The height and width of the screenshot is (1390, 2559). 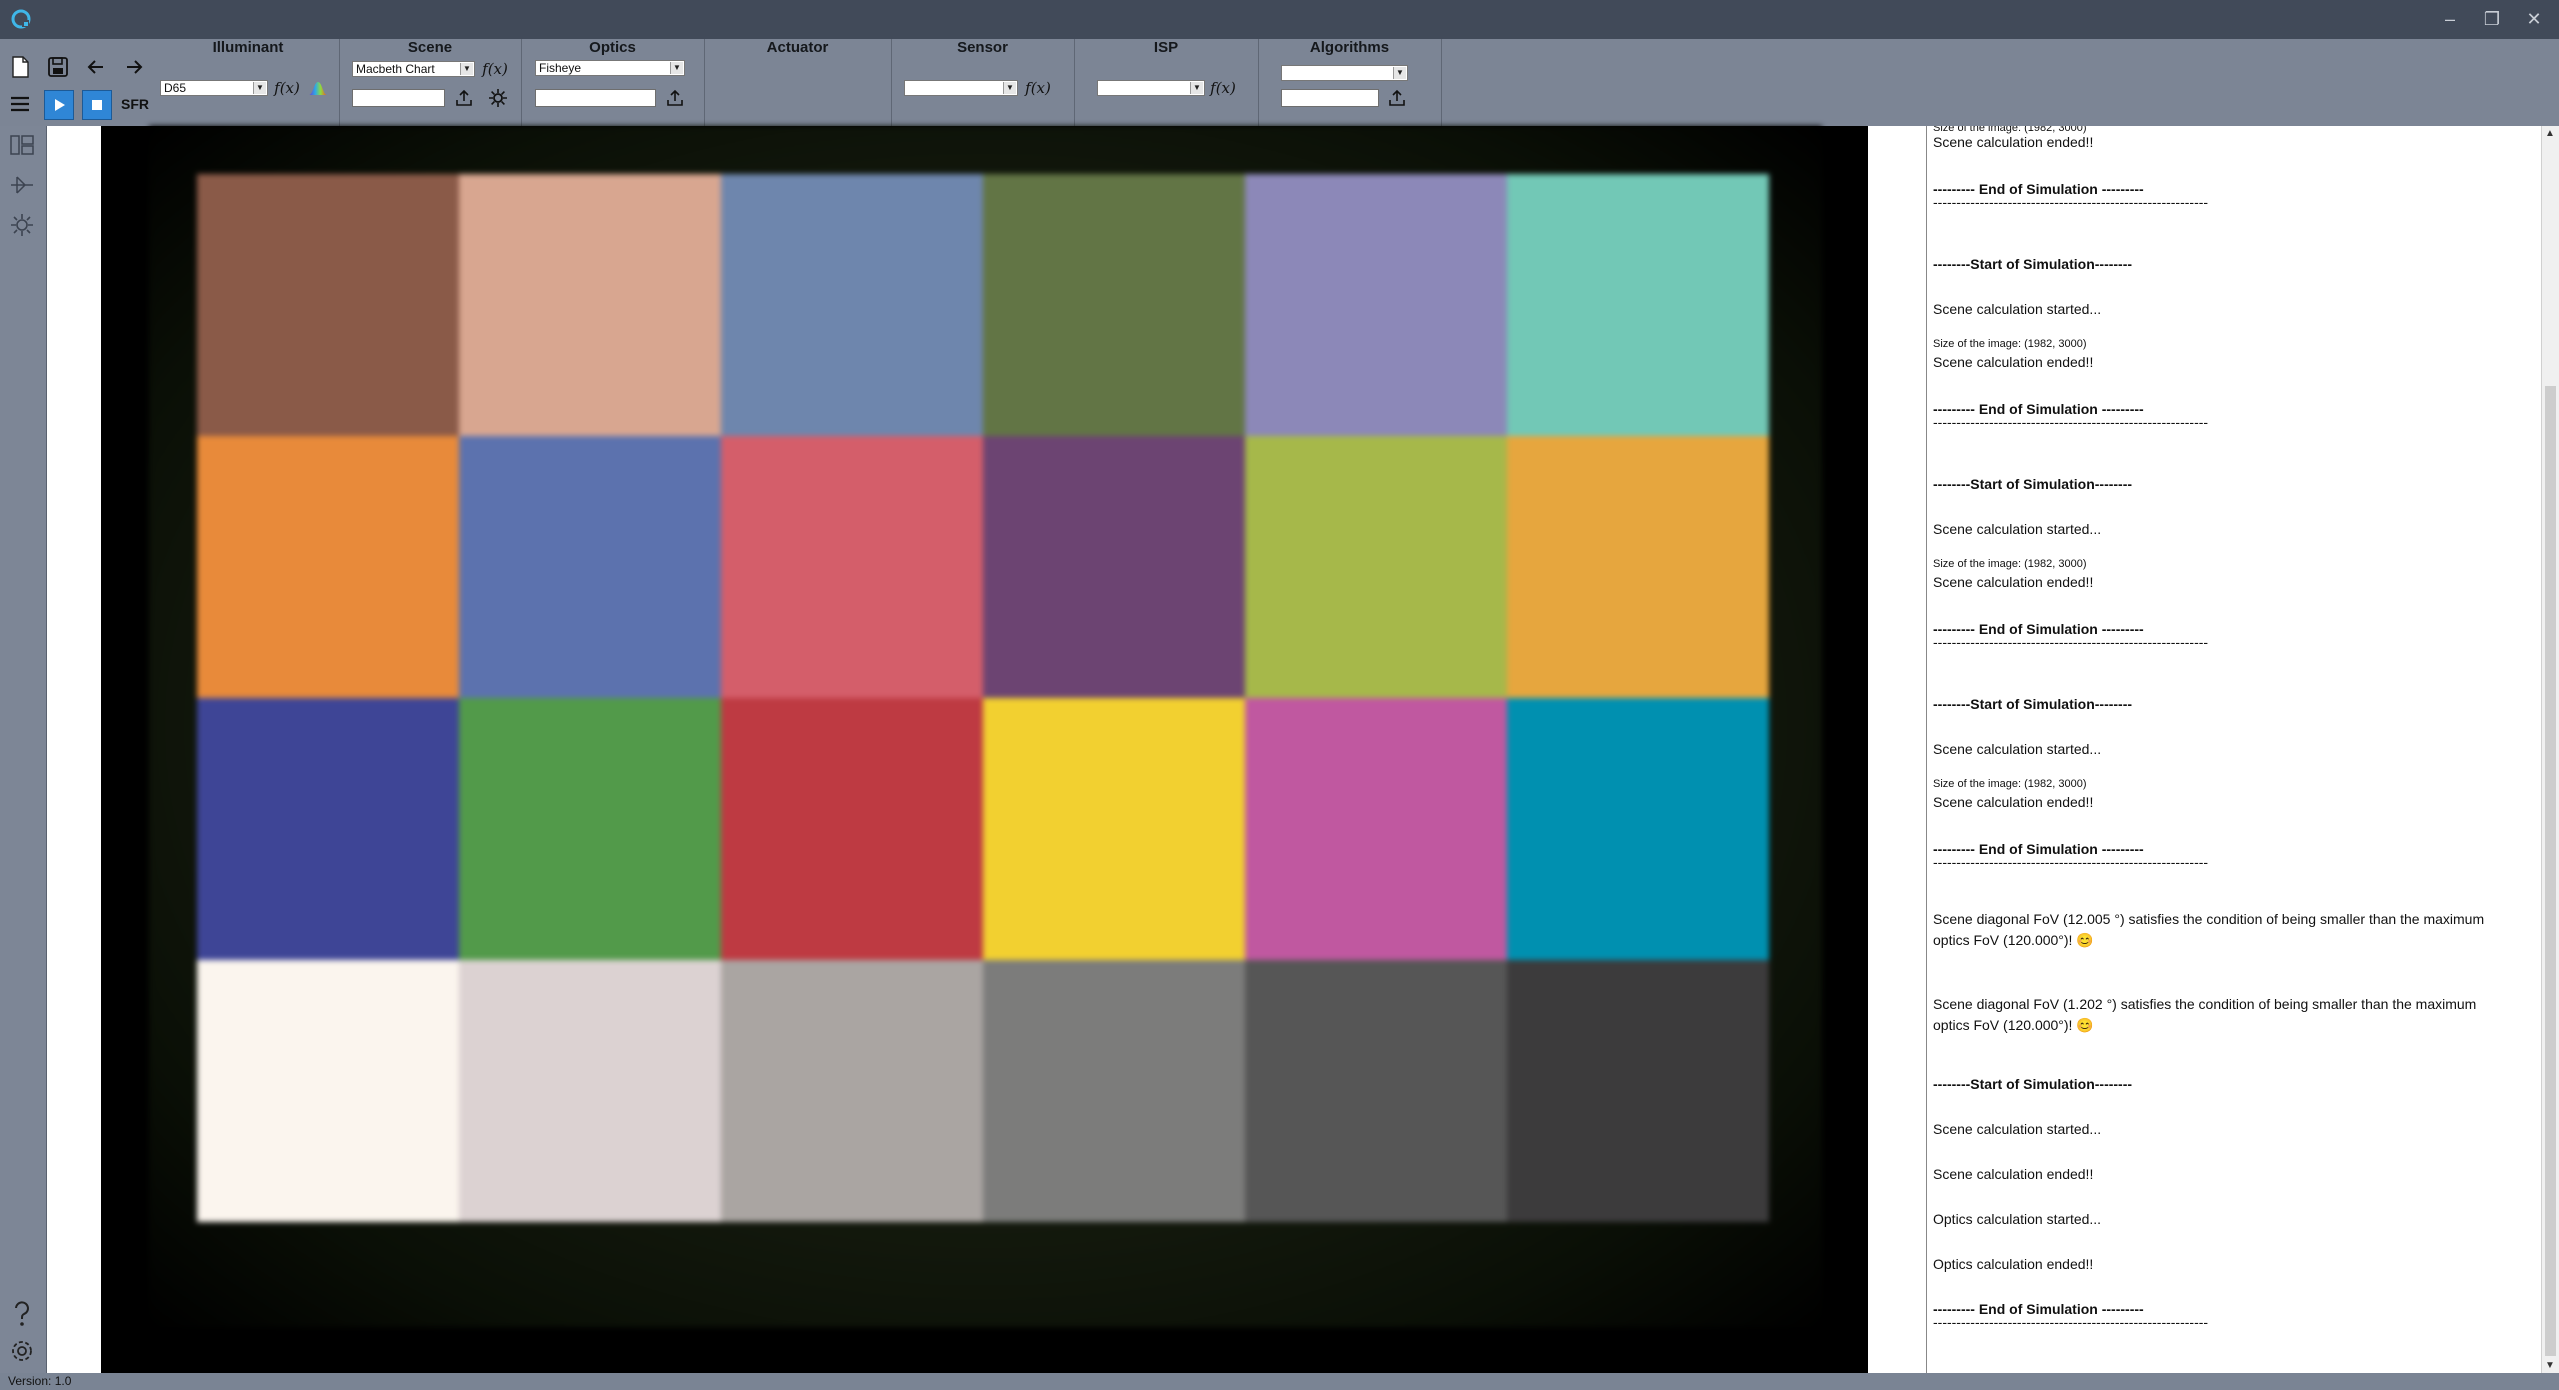 What do you see at coordinates (2550, 871) in the screenshot?
I see `scrollbar-thumb` at bounding box center [2550, 871].